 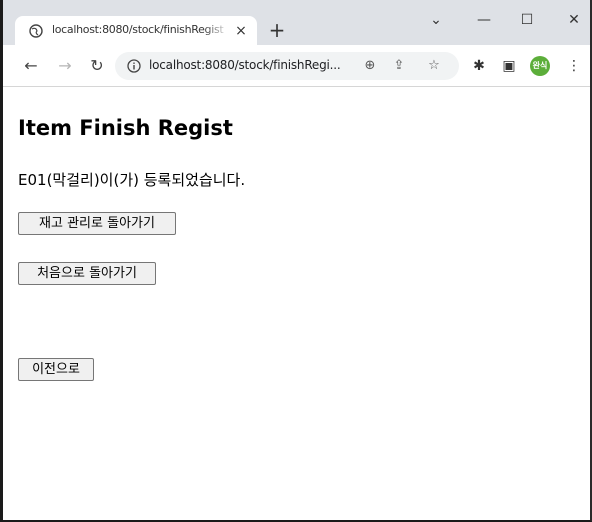 I want to click on reload-icon: ↻, so click(x=97, y=66).